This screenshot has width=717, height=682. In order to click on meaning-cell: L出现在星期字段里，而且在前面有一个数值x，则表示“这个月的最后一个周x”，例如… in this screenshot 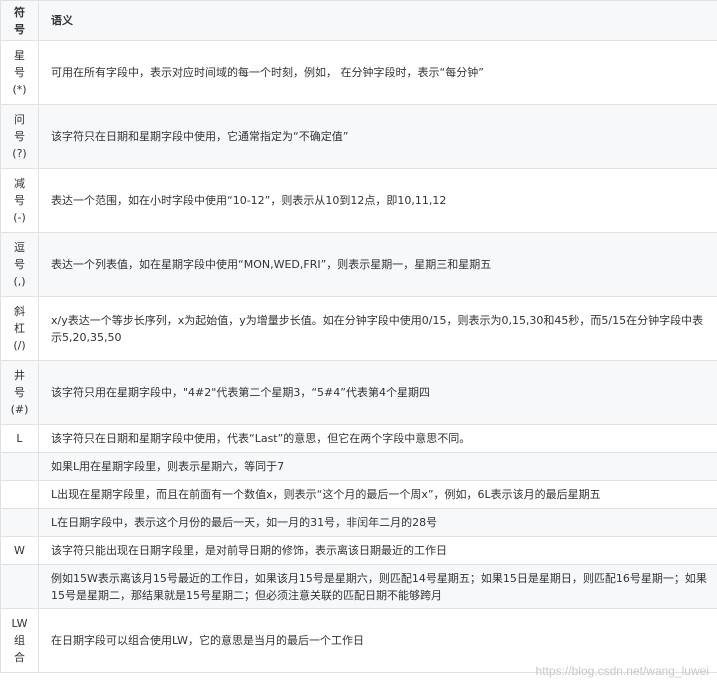, I will do `click(377, 494)`.